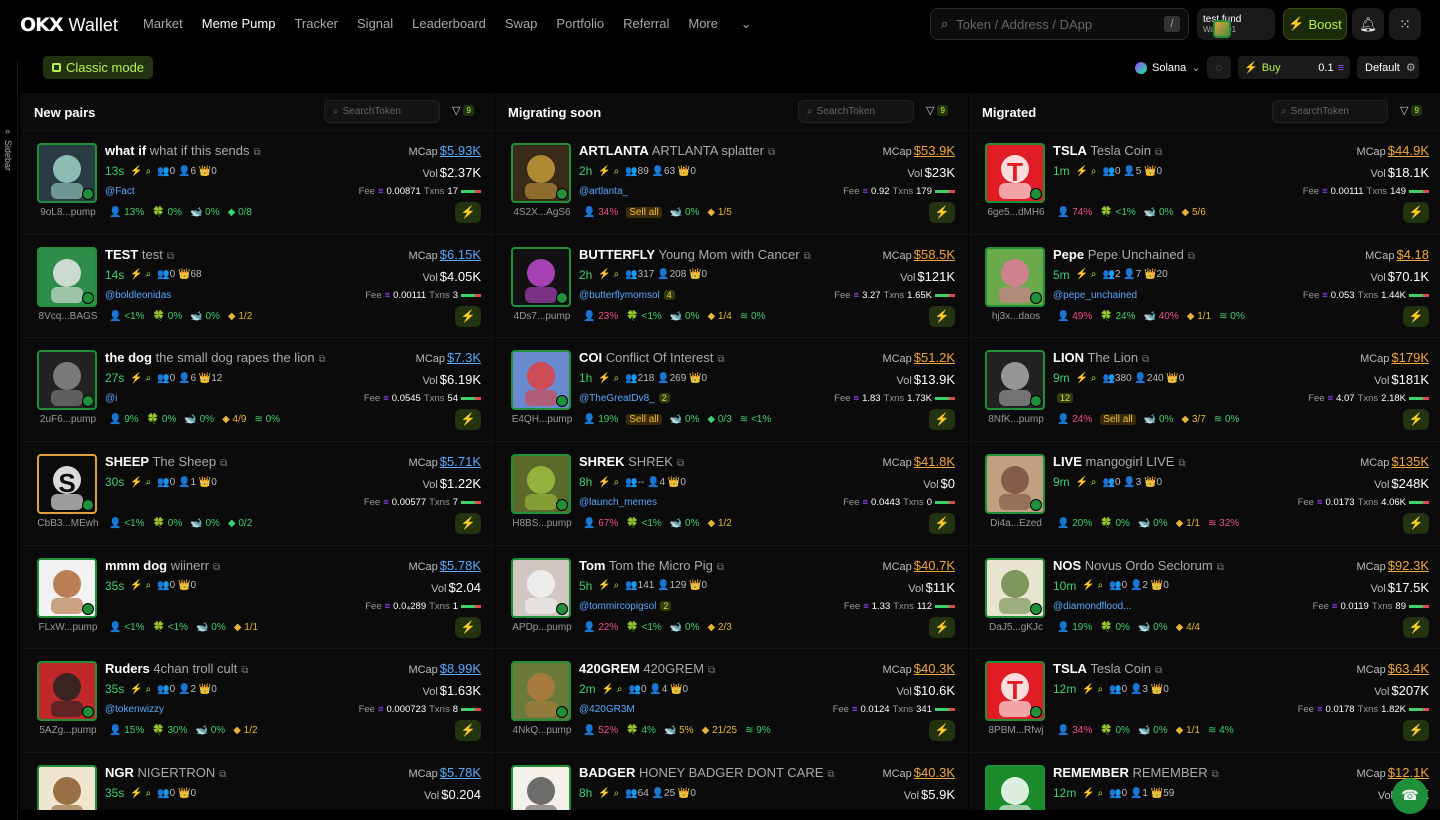 The width and height of the screenshot is (1440, 820). I want to click on token-name: NOS Novus Ordo Seclorum ⧉, so click(1138, 565).